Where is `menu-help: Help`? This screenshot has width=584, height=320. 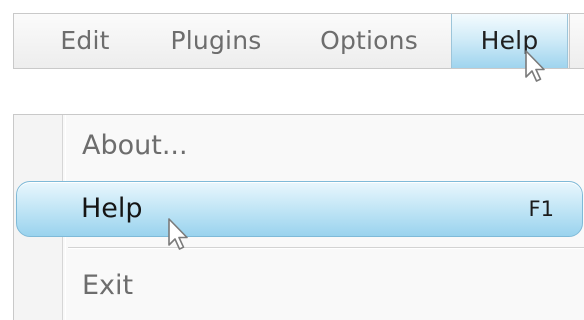
menu-help: Help is located at coordinates (509, 41).